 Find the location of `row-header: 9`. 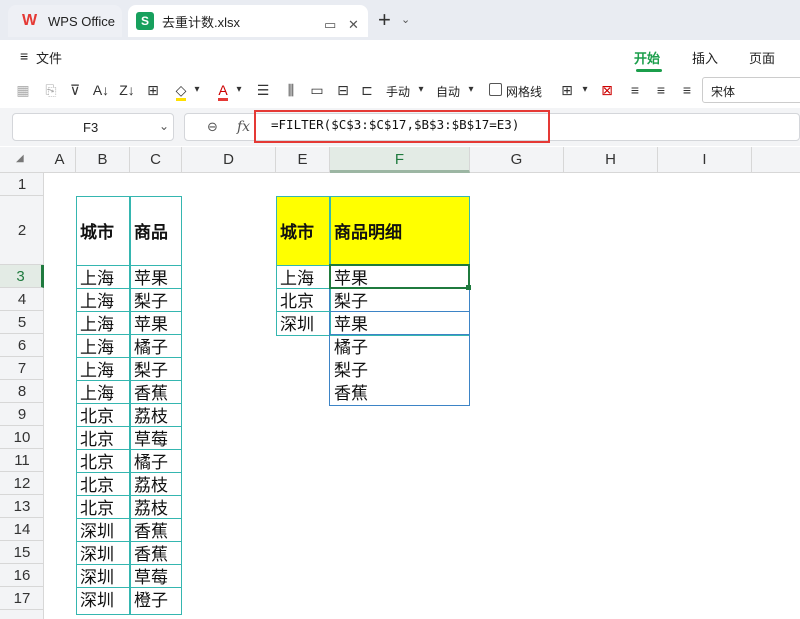

row-header: 9 is located at coordinates (22, 414).